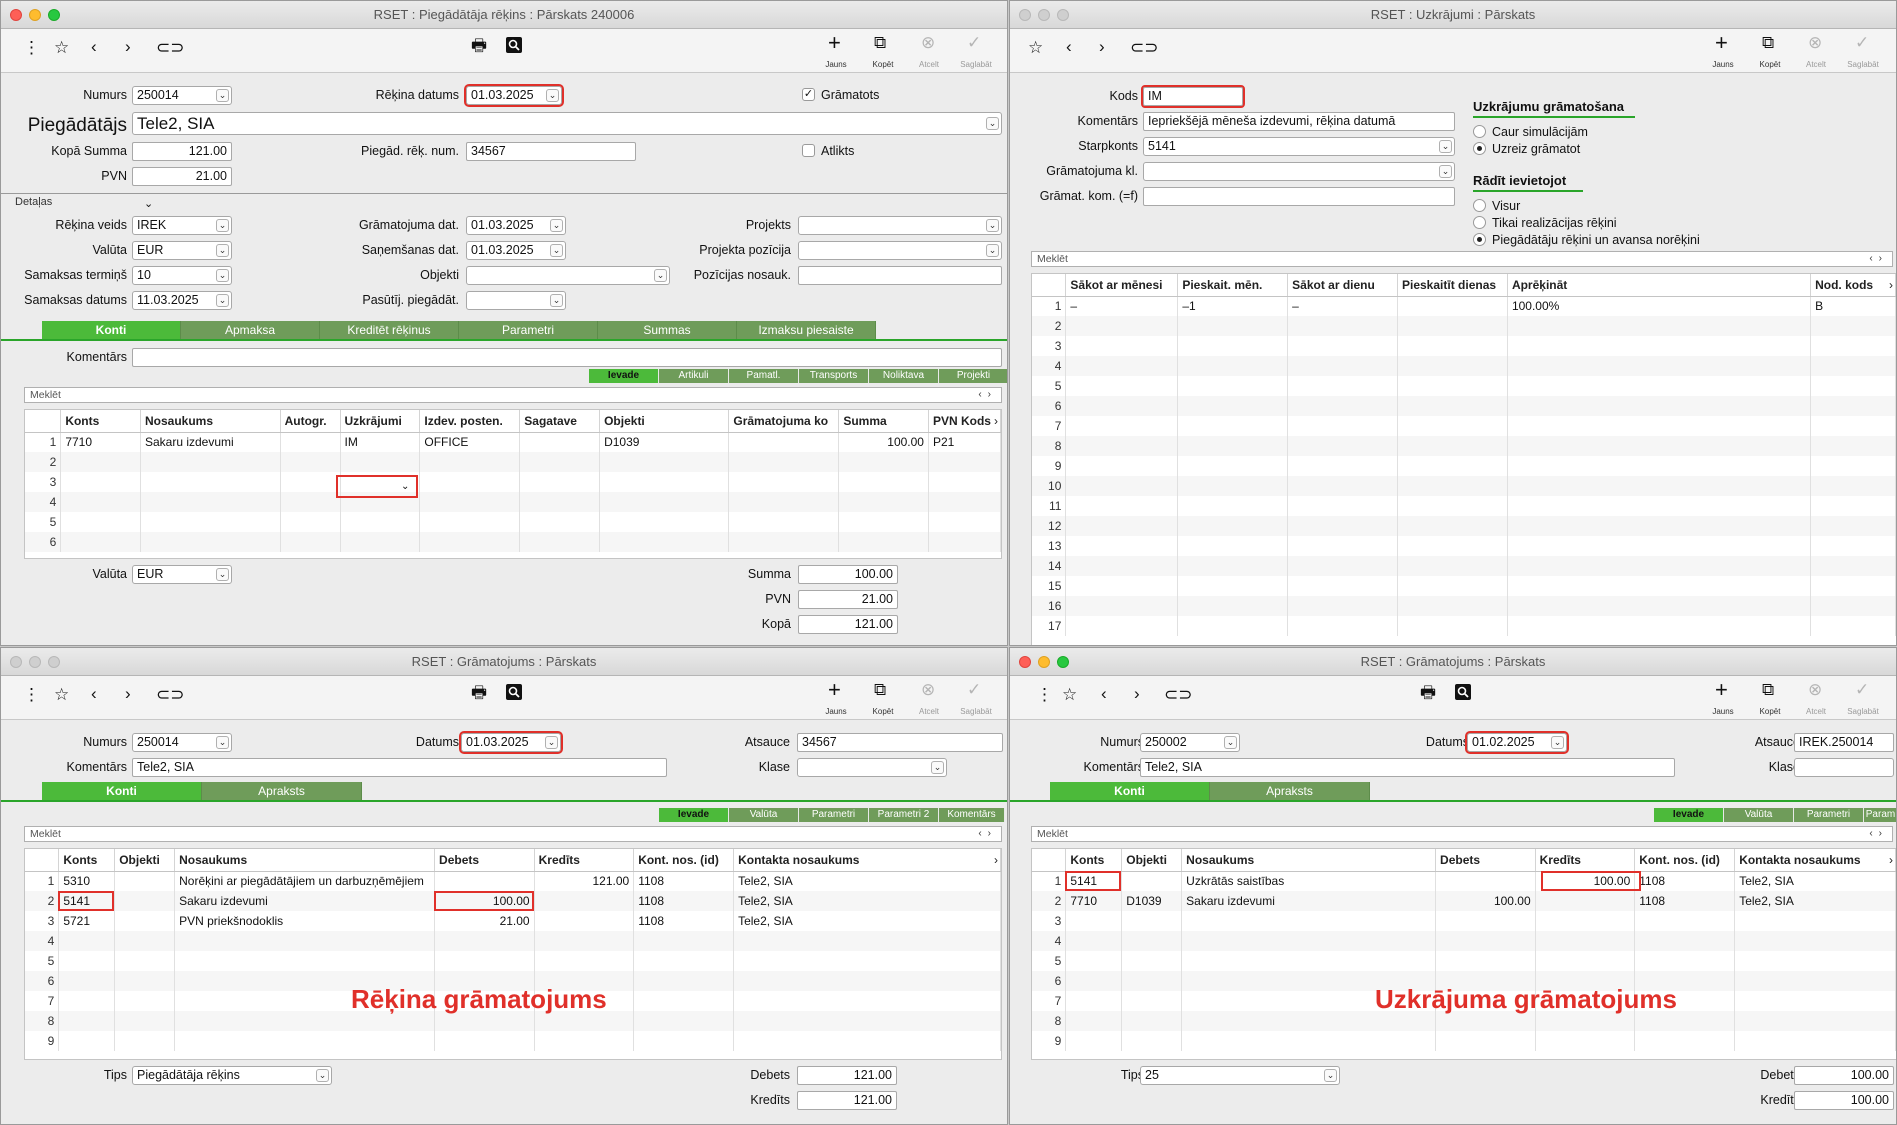 Image resolution: width=1897 pixels, height=1125 pixels. Describe the element at coordinates (834, 815) in the screenshot. I see `subtab-parametri: Parametri` at that location.